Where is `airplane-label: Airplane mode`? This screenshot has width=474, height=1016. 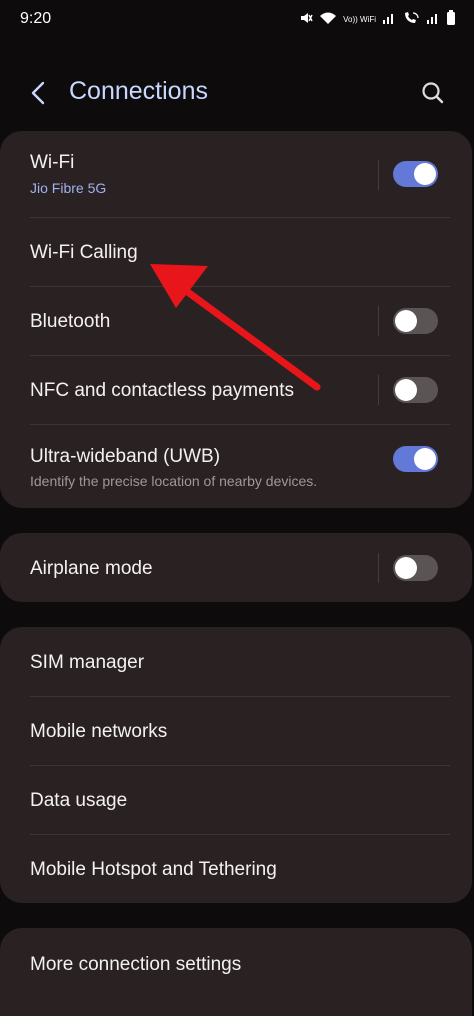 airplane-label: Airplane mode is located at coordinates (91, 568).